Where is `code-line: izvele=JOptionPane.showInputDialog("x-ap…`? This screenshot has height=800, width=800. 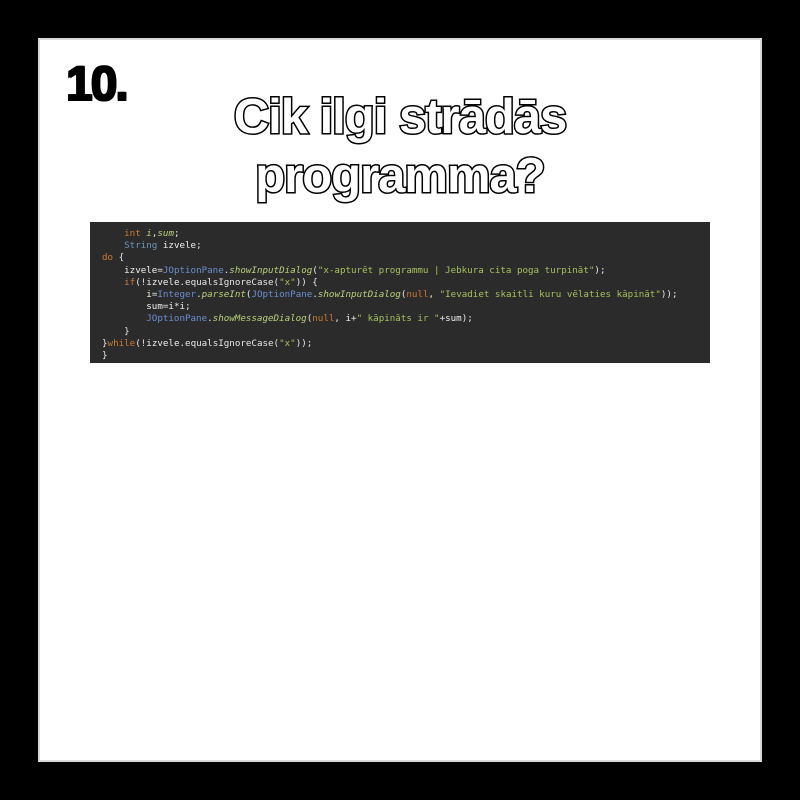 code-line: izvele=JOptionPane.showInputDialog("x-ap… is located at coordinates (365, 270).